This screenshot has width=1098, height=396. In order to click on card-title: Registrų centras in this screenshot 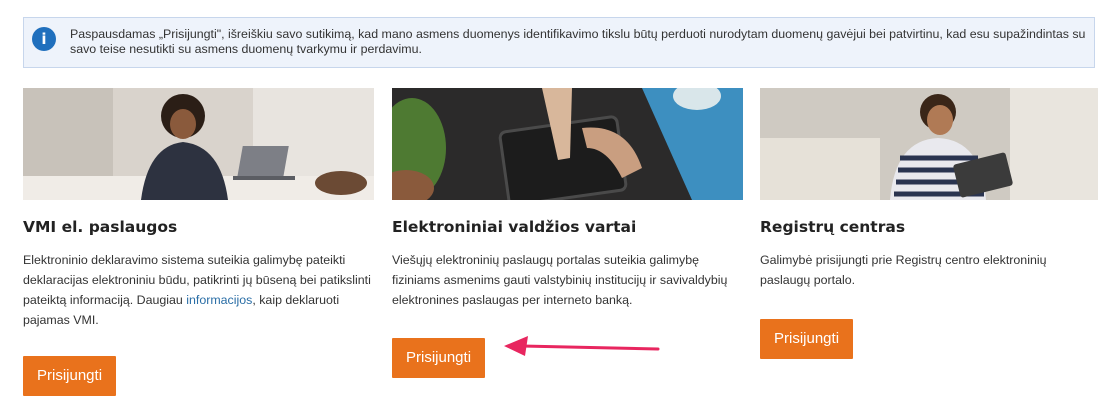, I will do `click(833, 227)`.